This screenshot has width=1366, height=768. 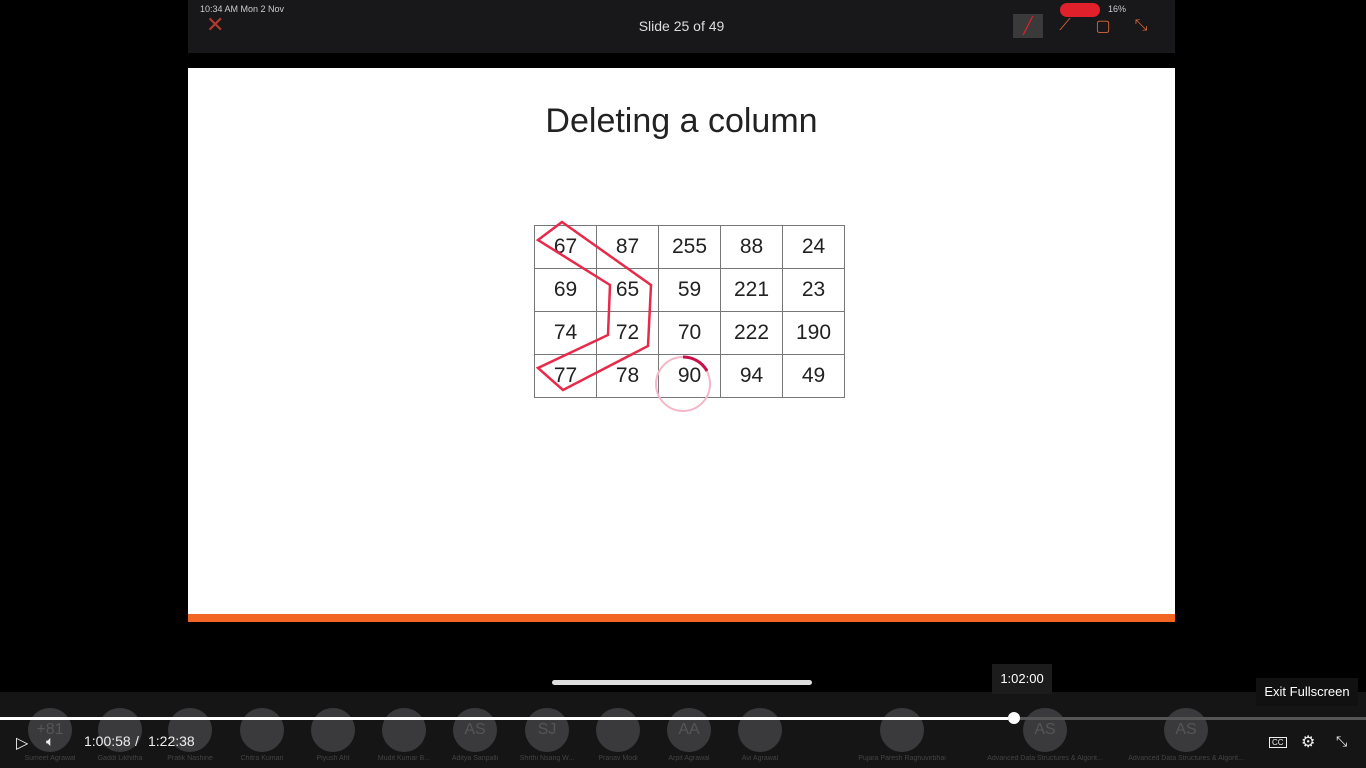 What do you see at coordinates (902, 758) in the screenshot?
I see `participant-name: Pujara Paresh Raghuvirbhai` at bounding box center [902, 758].